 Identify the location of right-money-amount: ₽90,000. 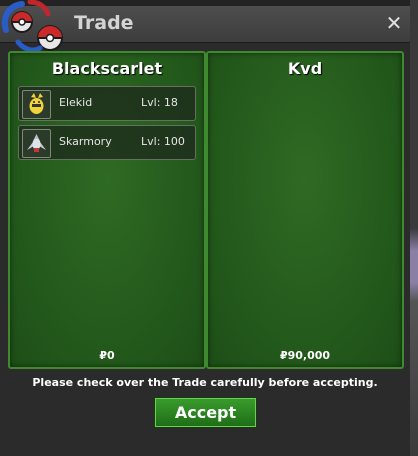
(305, 355).